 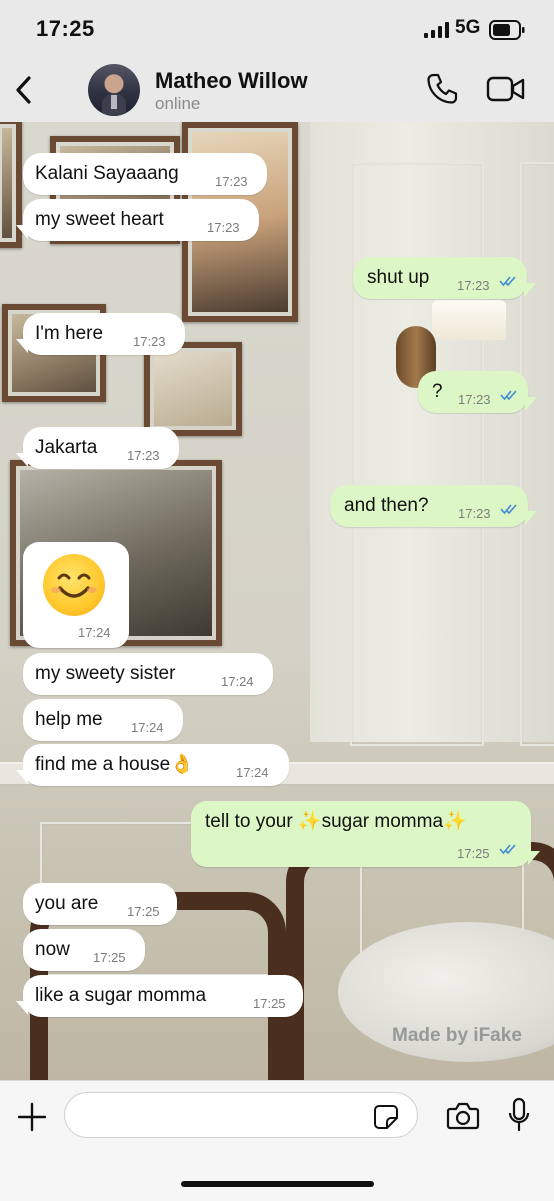 I want to click on message-outgoing: tell to your ✨sugar momma✨ 17:25, so click(x=361, y=834).